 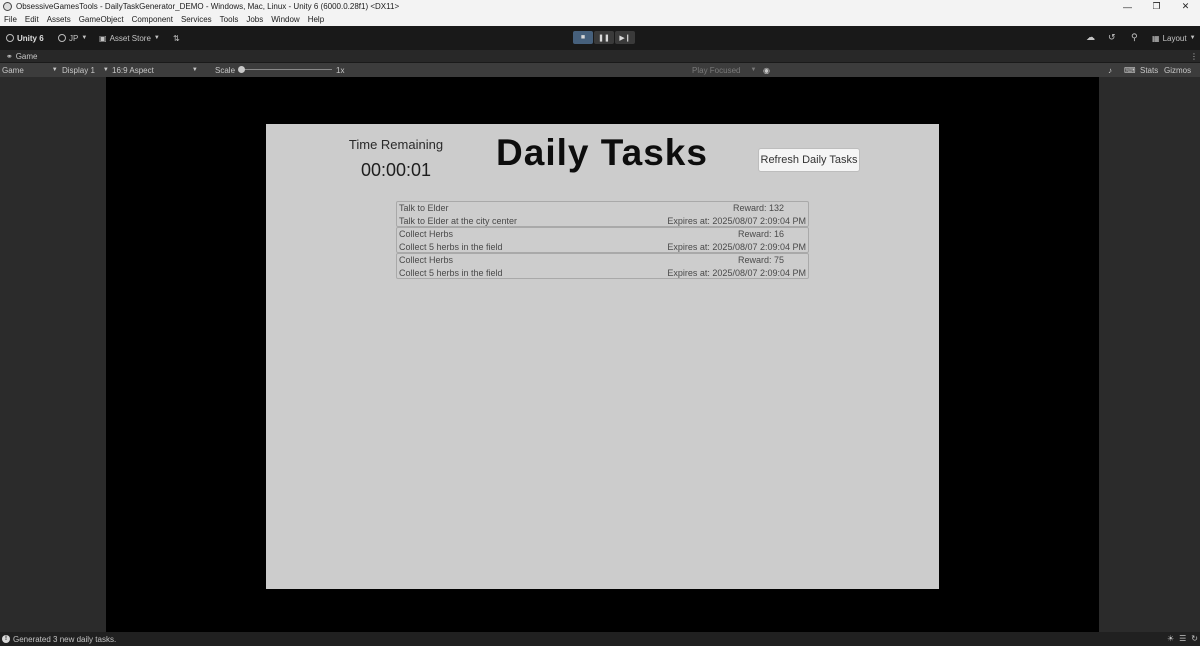 What do you see at coordinates (30, 70) in the screenshot?
I see `view-type-dropdown: Game ▼` at bounding box center [30, 70].